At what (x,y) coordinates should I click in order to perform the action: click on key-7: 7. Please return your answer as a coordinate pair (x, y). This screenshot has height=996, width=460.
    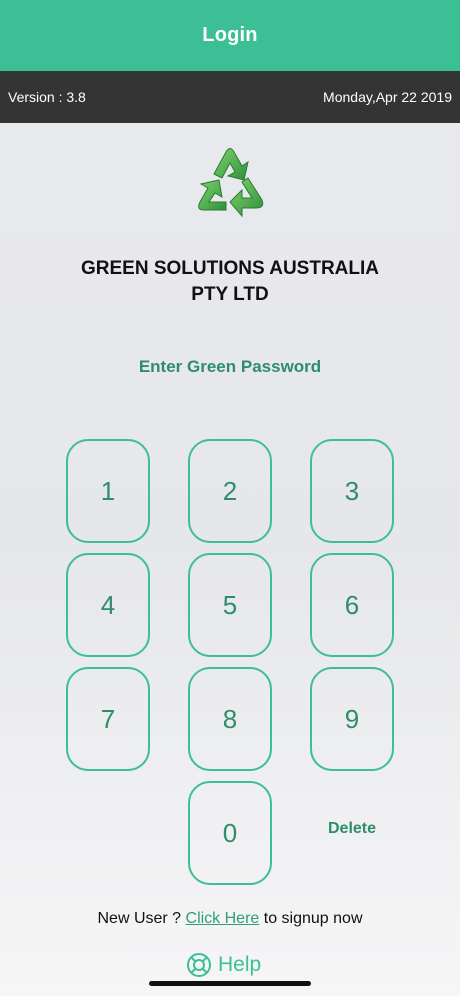
    Looking at the image, I should click on (108, 719).